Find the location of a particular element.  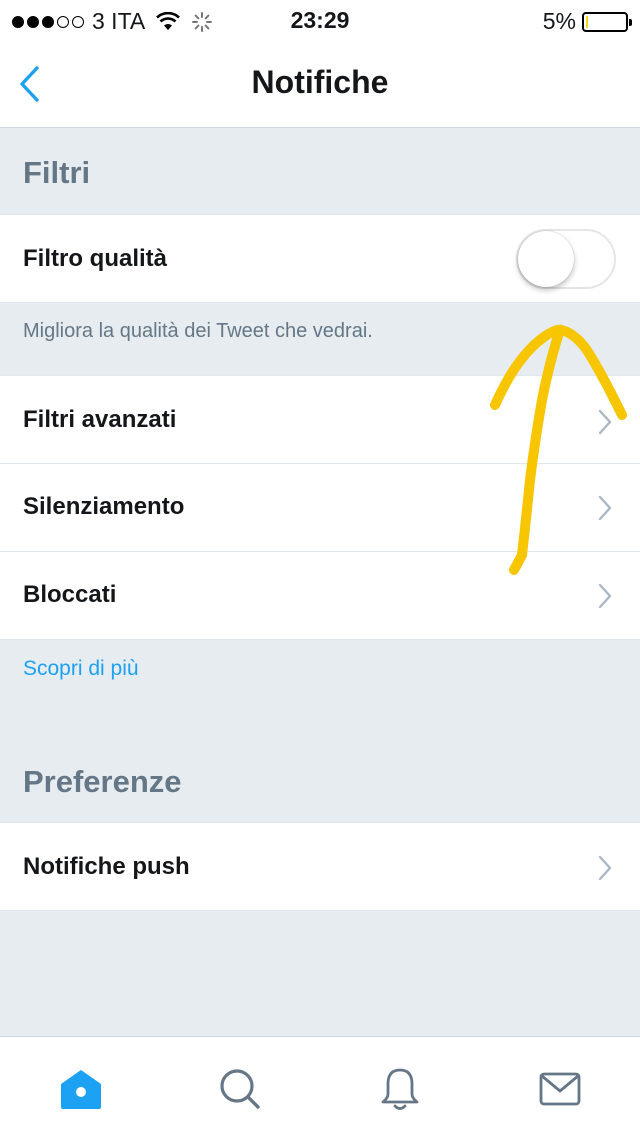

list-item-blocked: Bloccati is located at coordinates (320, 596).